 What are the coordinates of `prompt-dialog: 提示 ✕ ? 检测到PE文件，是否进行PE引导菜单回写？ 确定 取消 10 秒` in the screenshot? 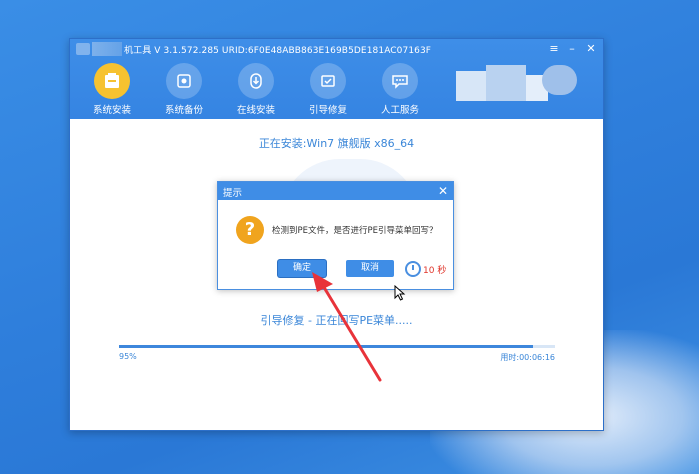 It's located at (335, 235).